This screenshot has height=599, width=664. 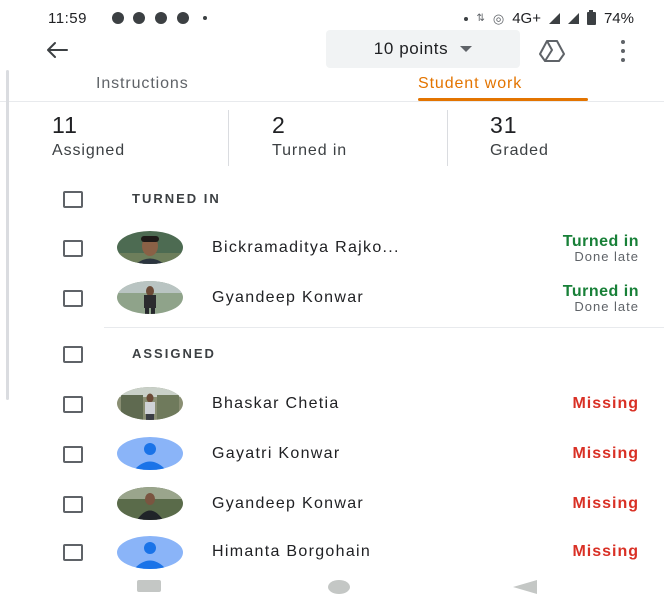 I want to click on google-drive-icon, so click(x=552, y=51).